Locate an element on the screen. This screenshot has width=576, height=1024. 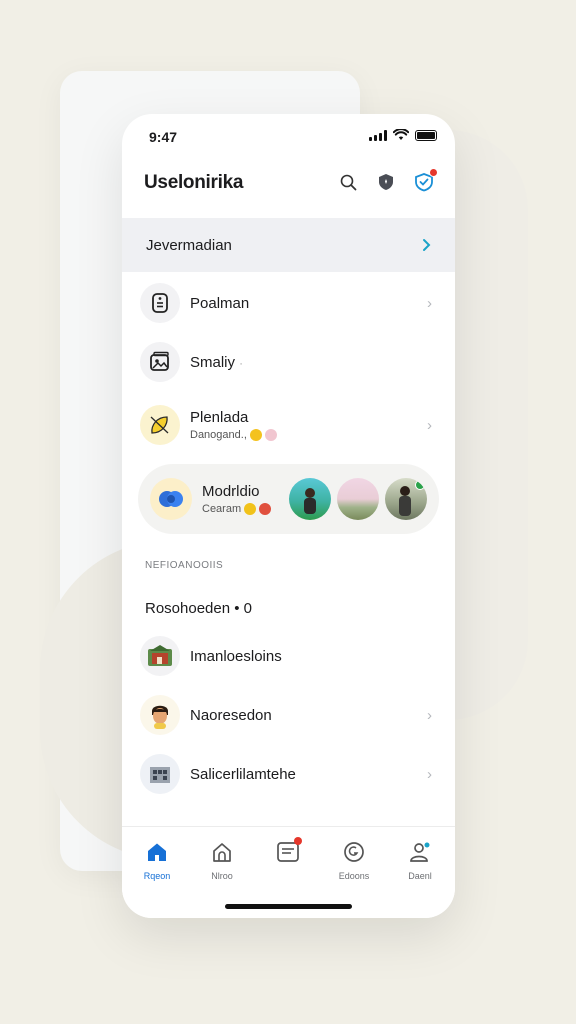
lemon-icon is located at coordinates (160, 425).